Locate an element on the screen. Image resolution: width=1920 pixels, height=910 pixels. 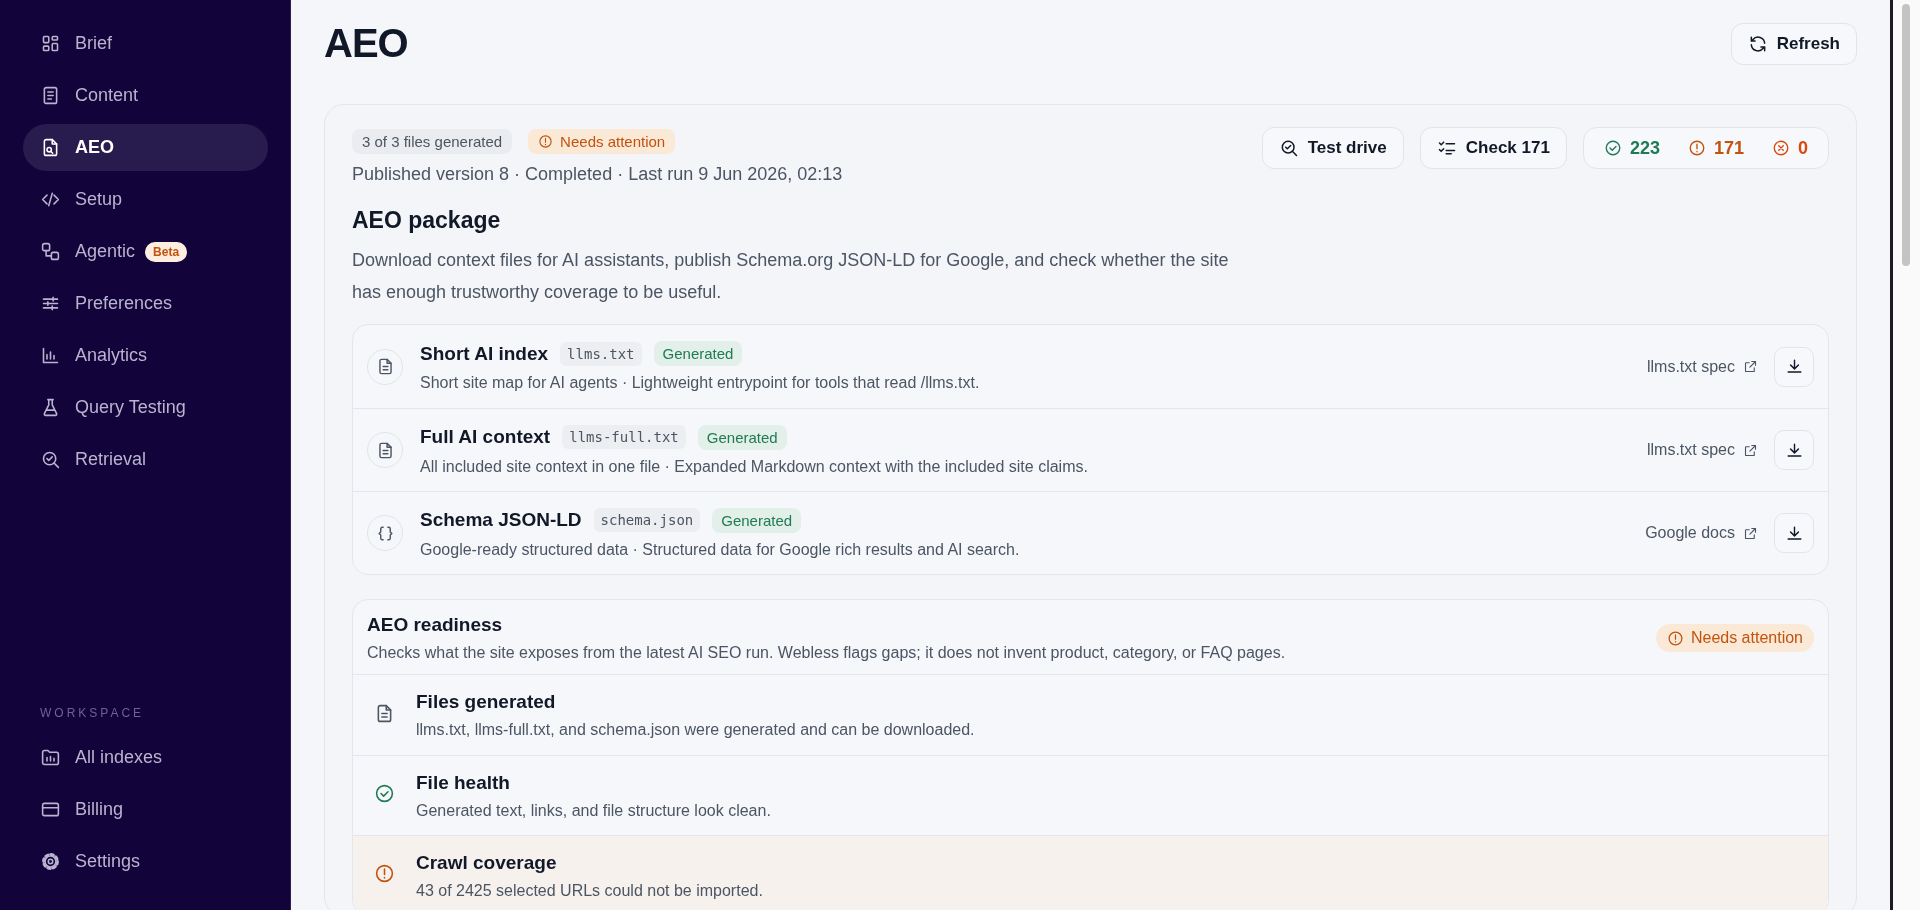
sidebar-item: Brief is located at coordinates (145, 43).